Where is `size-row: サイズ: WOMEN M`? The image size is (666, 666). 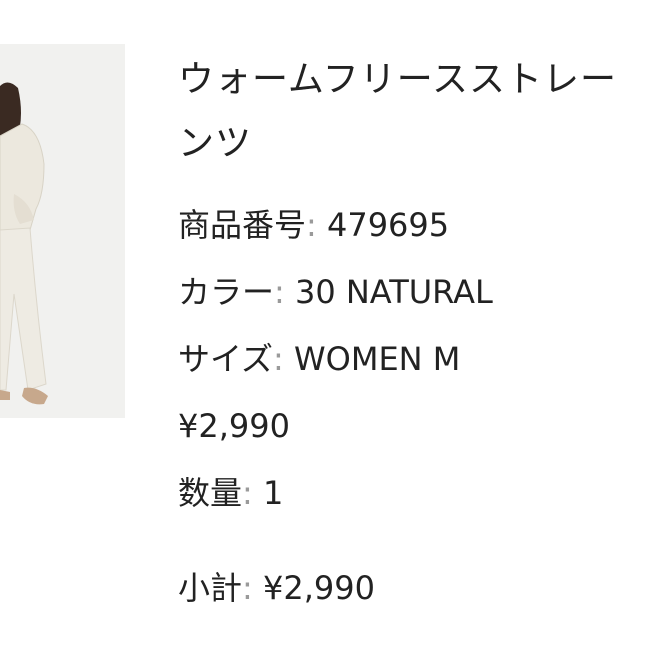
size-row: サイズ: WOMEN M is located at coordinates (319, 359).